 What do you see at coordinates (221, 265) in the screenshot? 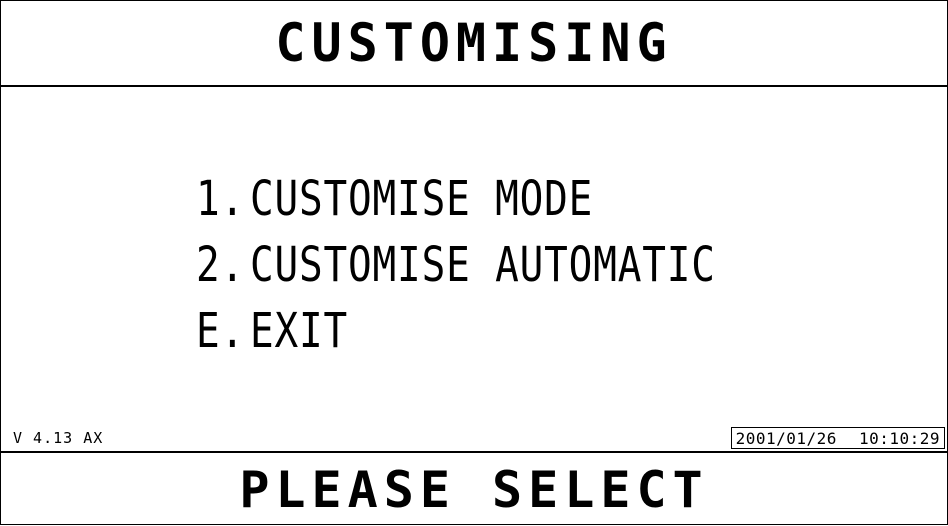
I see `menu-item-key: 2.` at bounding box center [221, 265].